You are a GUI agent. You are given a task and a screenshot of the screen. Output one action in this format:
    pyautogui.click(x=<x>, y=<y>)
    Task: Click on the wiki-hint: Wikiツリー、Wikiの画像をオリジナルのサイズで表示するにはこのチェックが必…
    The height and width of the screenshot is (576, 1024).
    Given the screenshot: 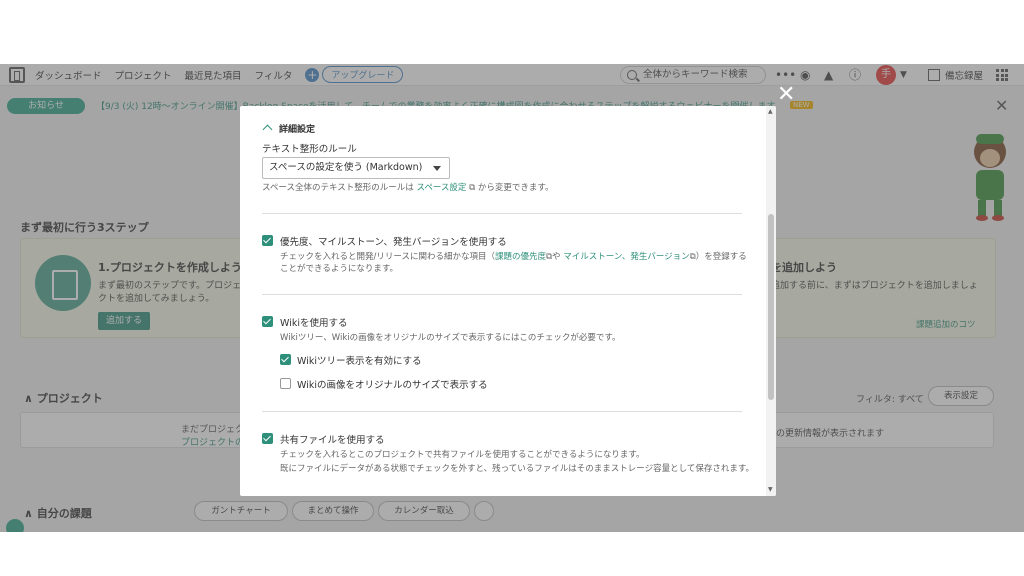 What is the action you would take?
    pyautogui.click(x=450, y=338)
    